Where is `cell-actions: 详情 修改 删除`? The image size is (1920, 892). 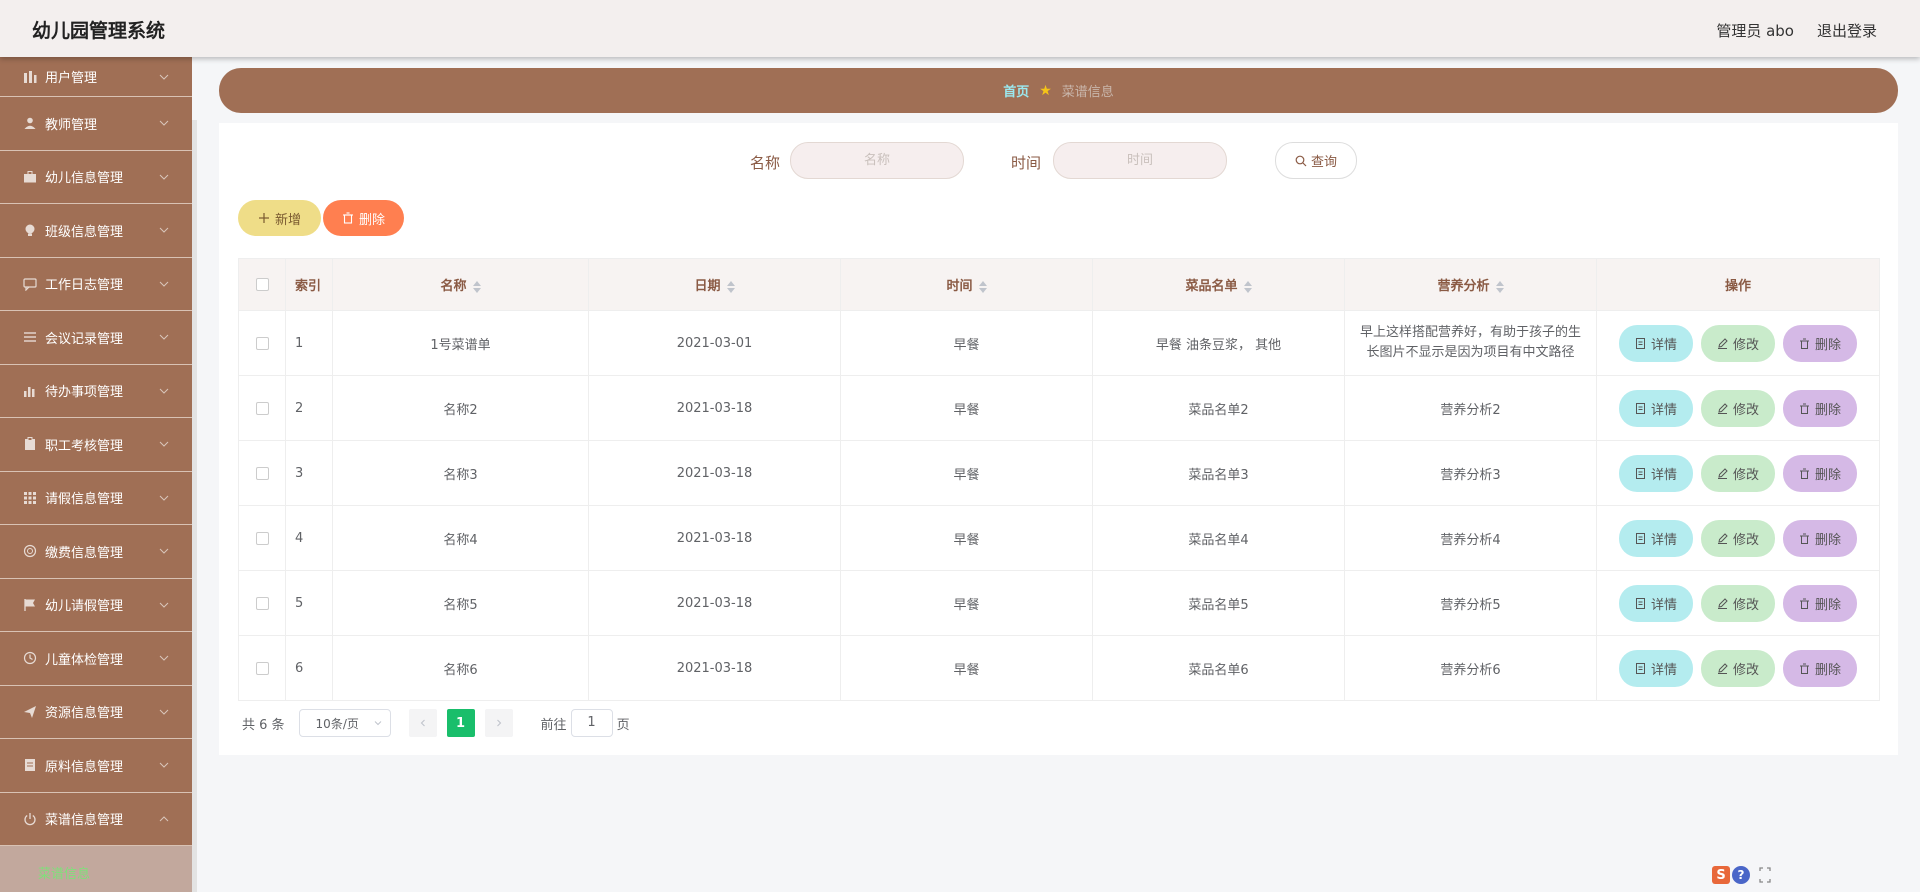
cell-actions: 详情 修改 删除 is located at coordinates (1738, 473).